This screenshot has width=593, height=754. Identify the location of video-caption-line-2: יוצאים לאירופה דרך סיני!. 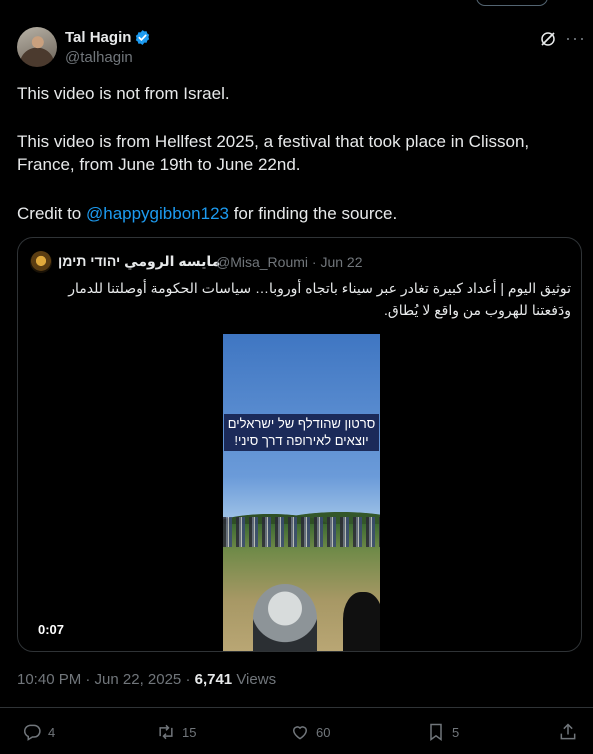
(301, 440).